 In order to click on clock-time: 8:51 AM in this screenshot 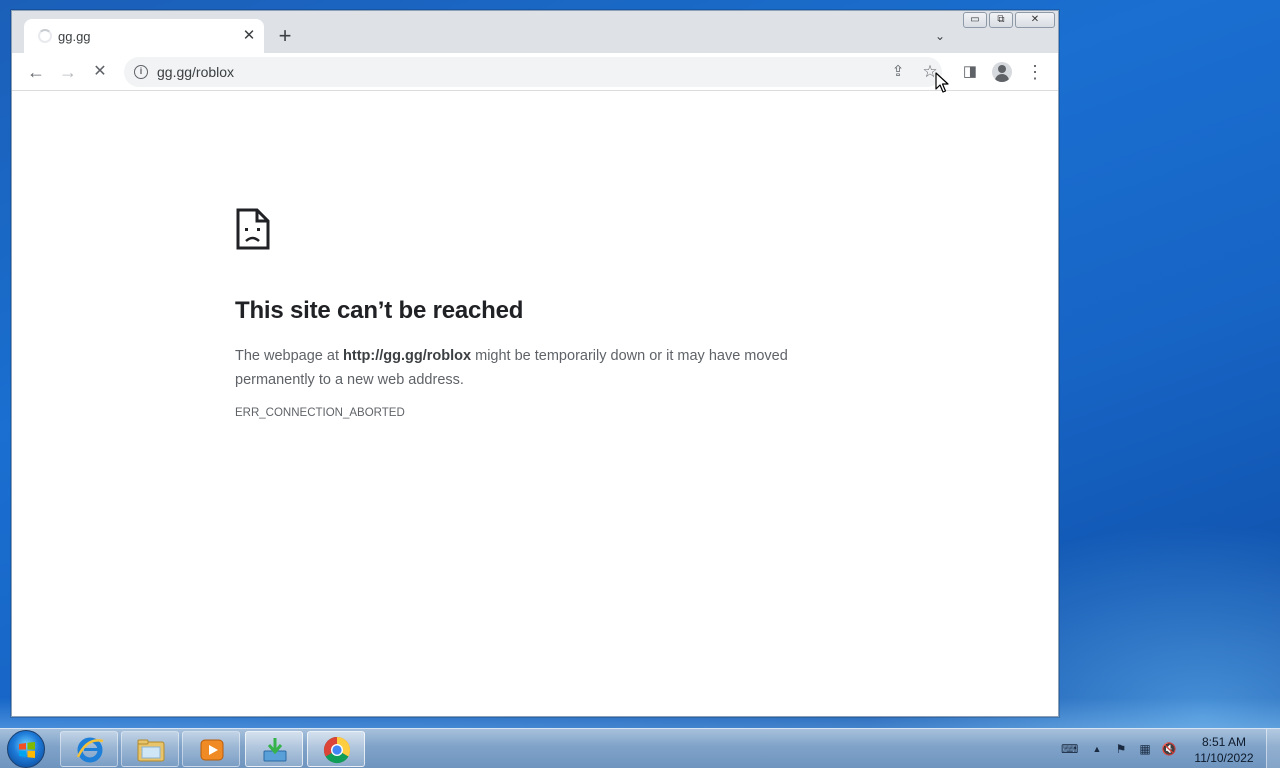, I will do `click(1224, 742)`.